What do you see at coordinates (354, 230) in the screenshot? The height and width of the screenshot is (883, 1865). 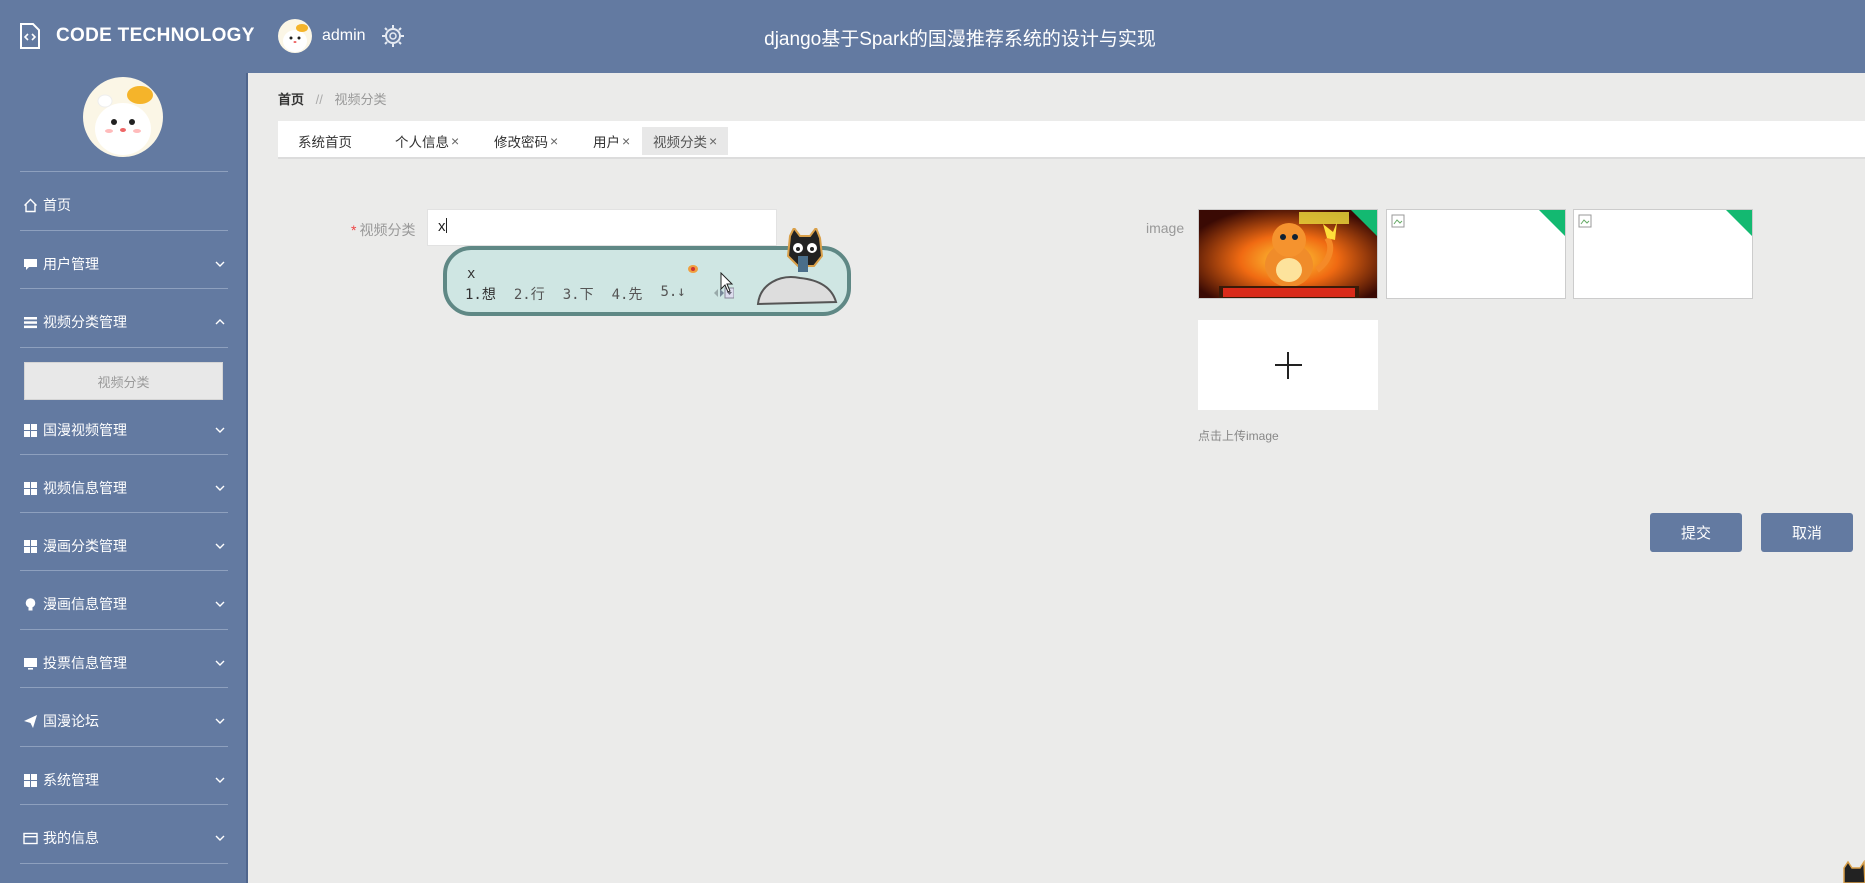 I see `required-mark: *` at bounding box center [354, 230].